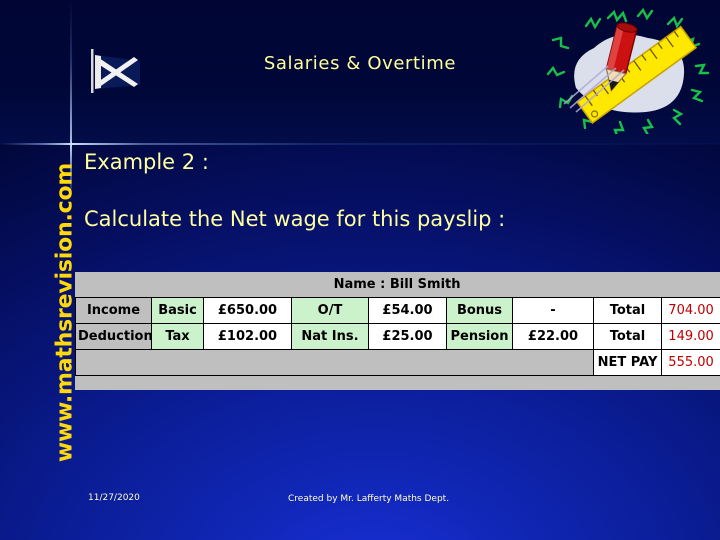 This screenshot has height=540, width=720. Describe the element at coordinates (628, 71) in the screenshot. I see `ruler-and-pencil-clipart-icon` at that location.